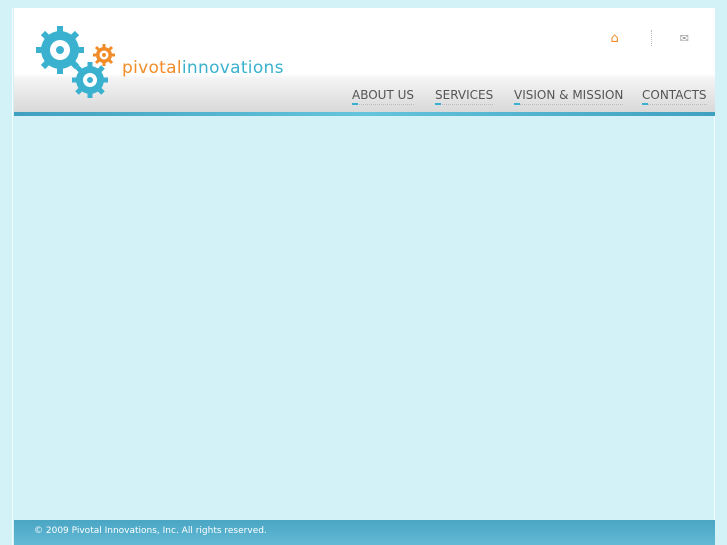 The height and width of the screenshot is (545, 727). I want to click on gears-logo-icon, so click(75, 62).